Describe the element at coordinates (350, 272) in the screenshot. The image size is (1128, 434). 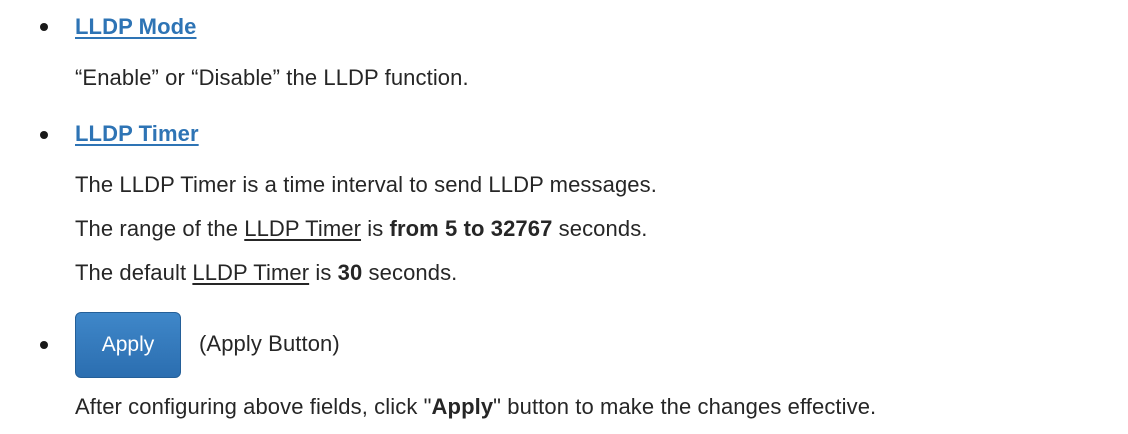
I see `default-value: 30` at that location.